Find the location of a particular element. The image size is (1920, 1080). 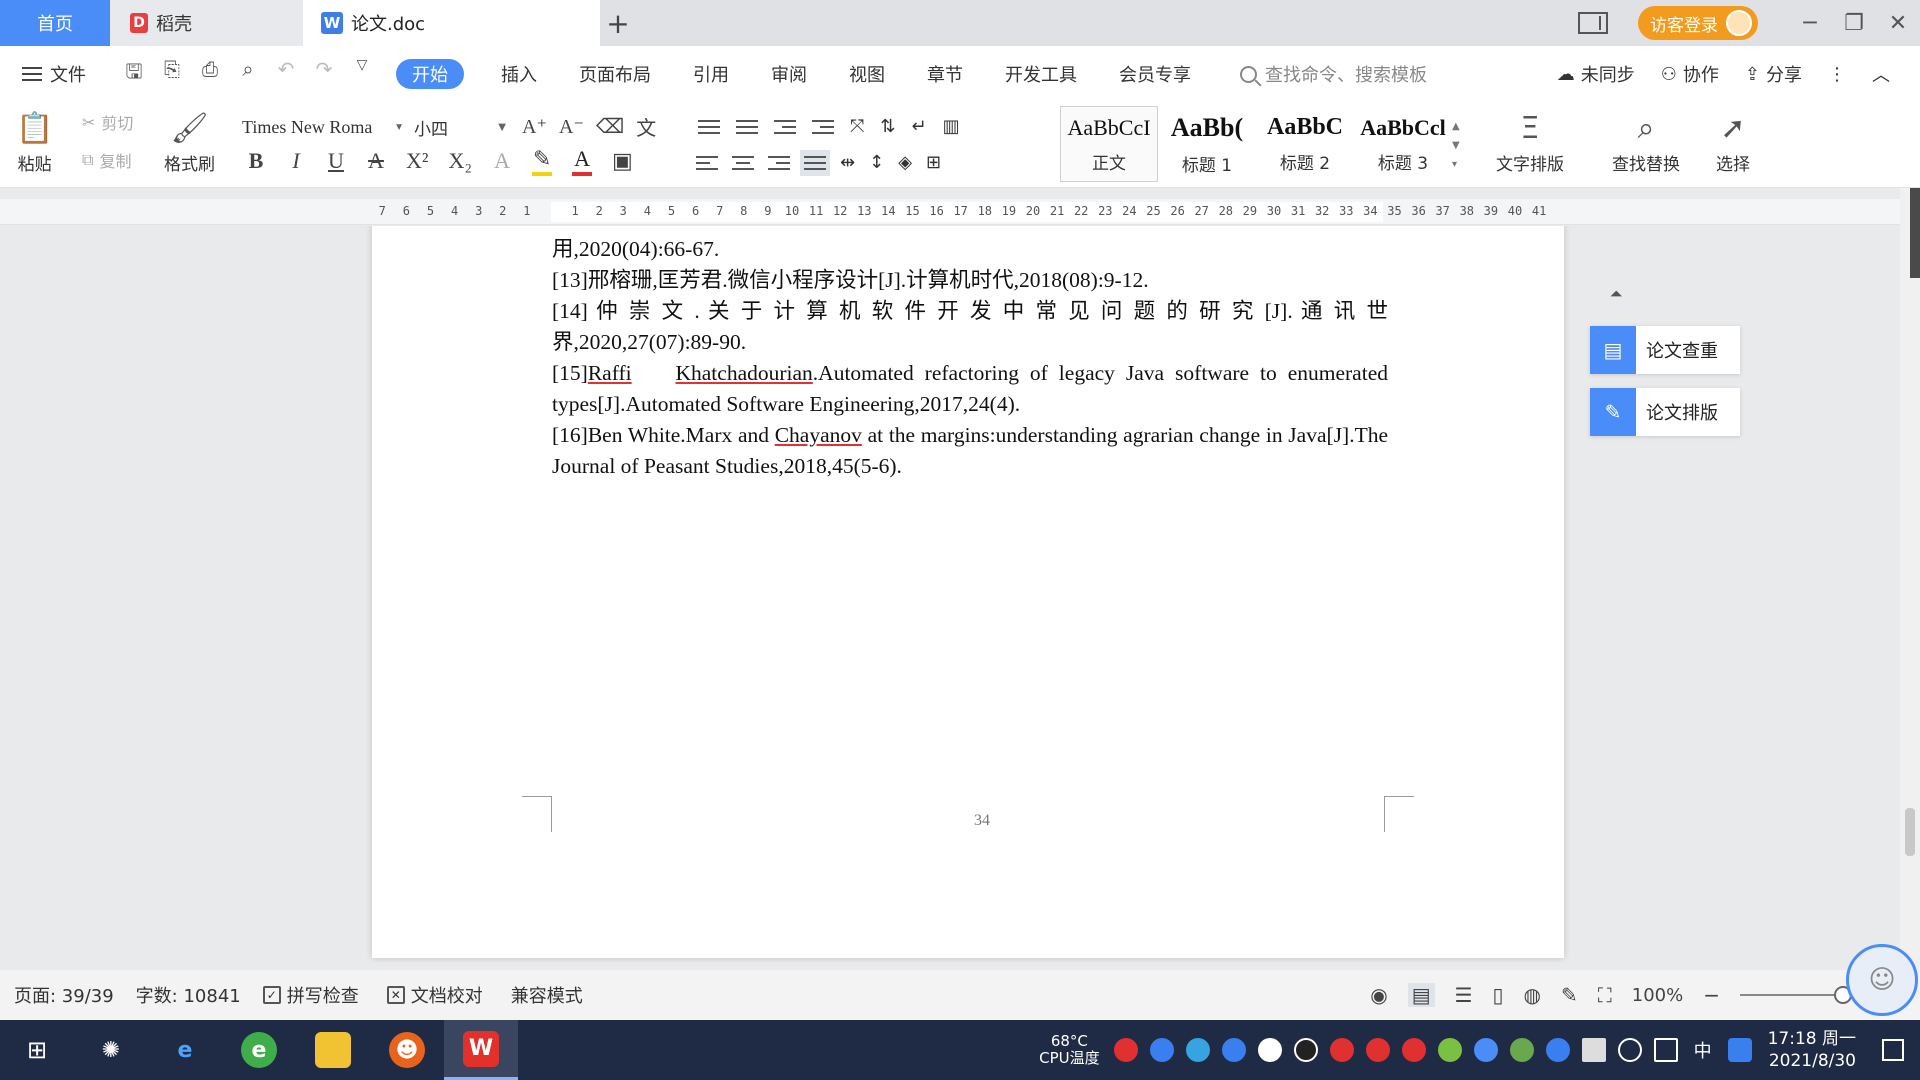

tab-document: W 论文.doc is located at coordinates (451, 23).